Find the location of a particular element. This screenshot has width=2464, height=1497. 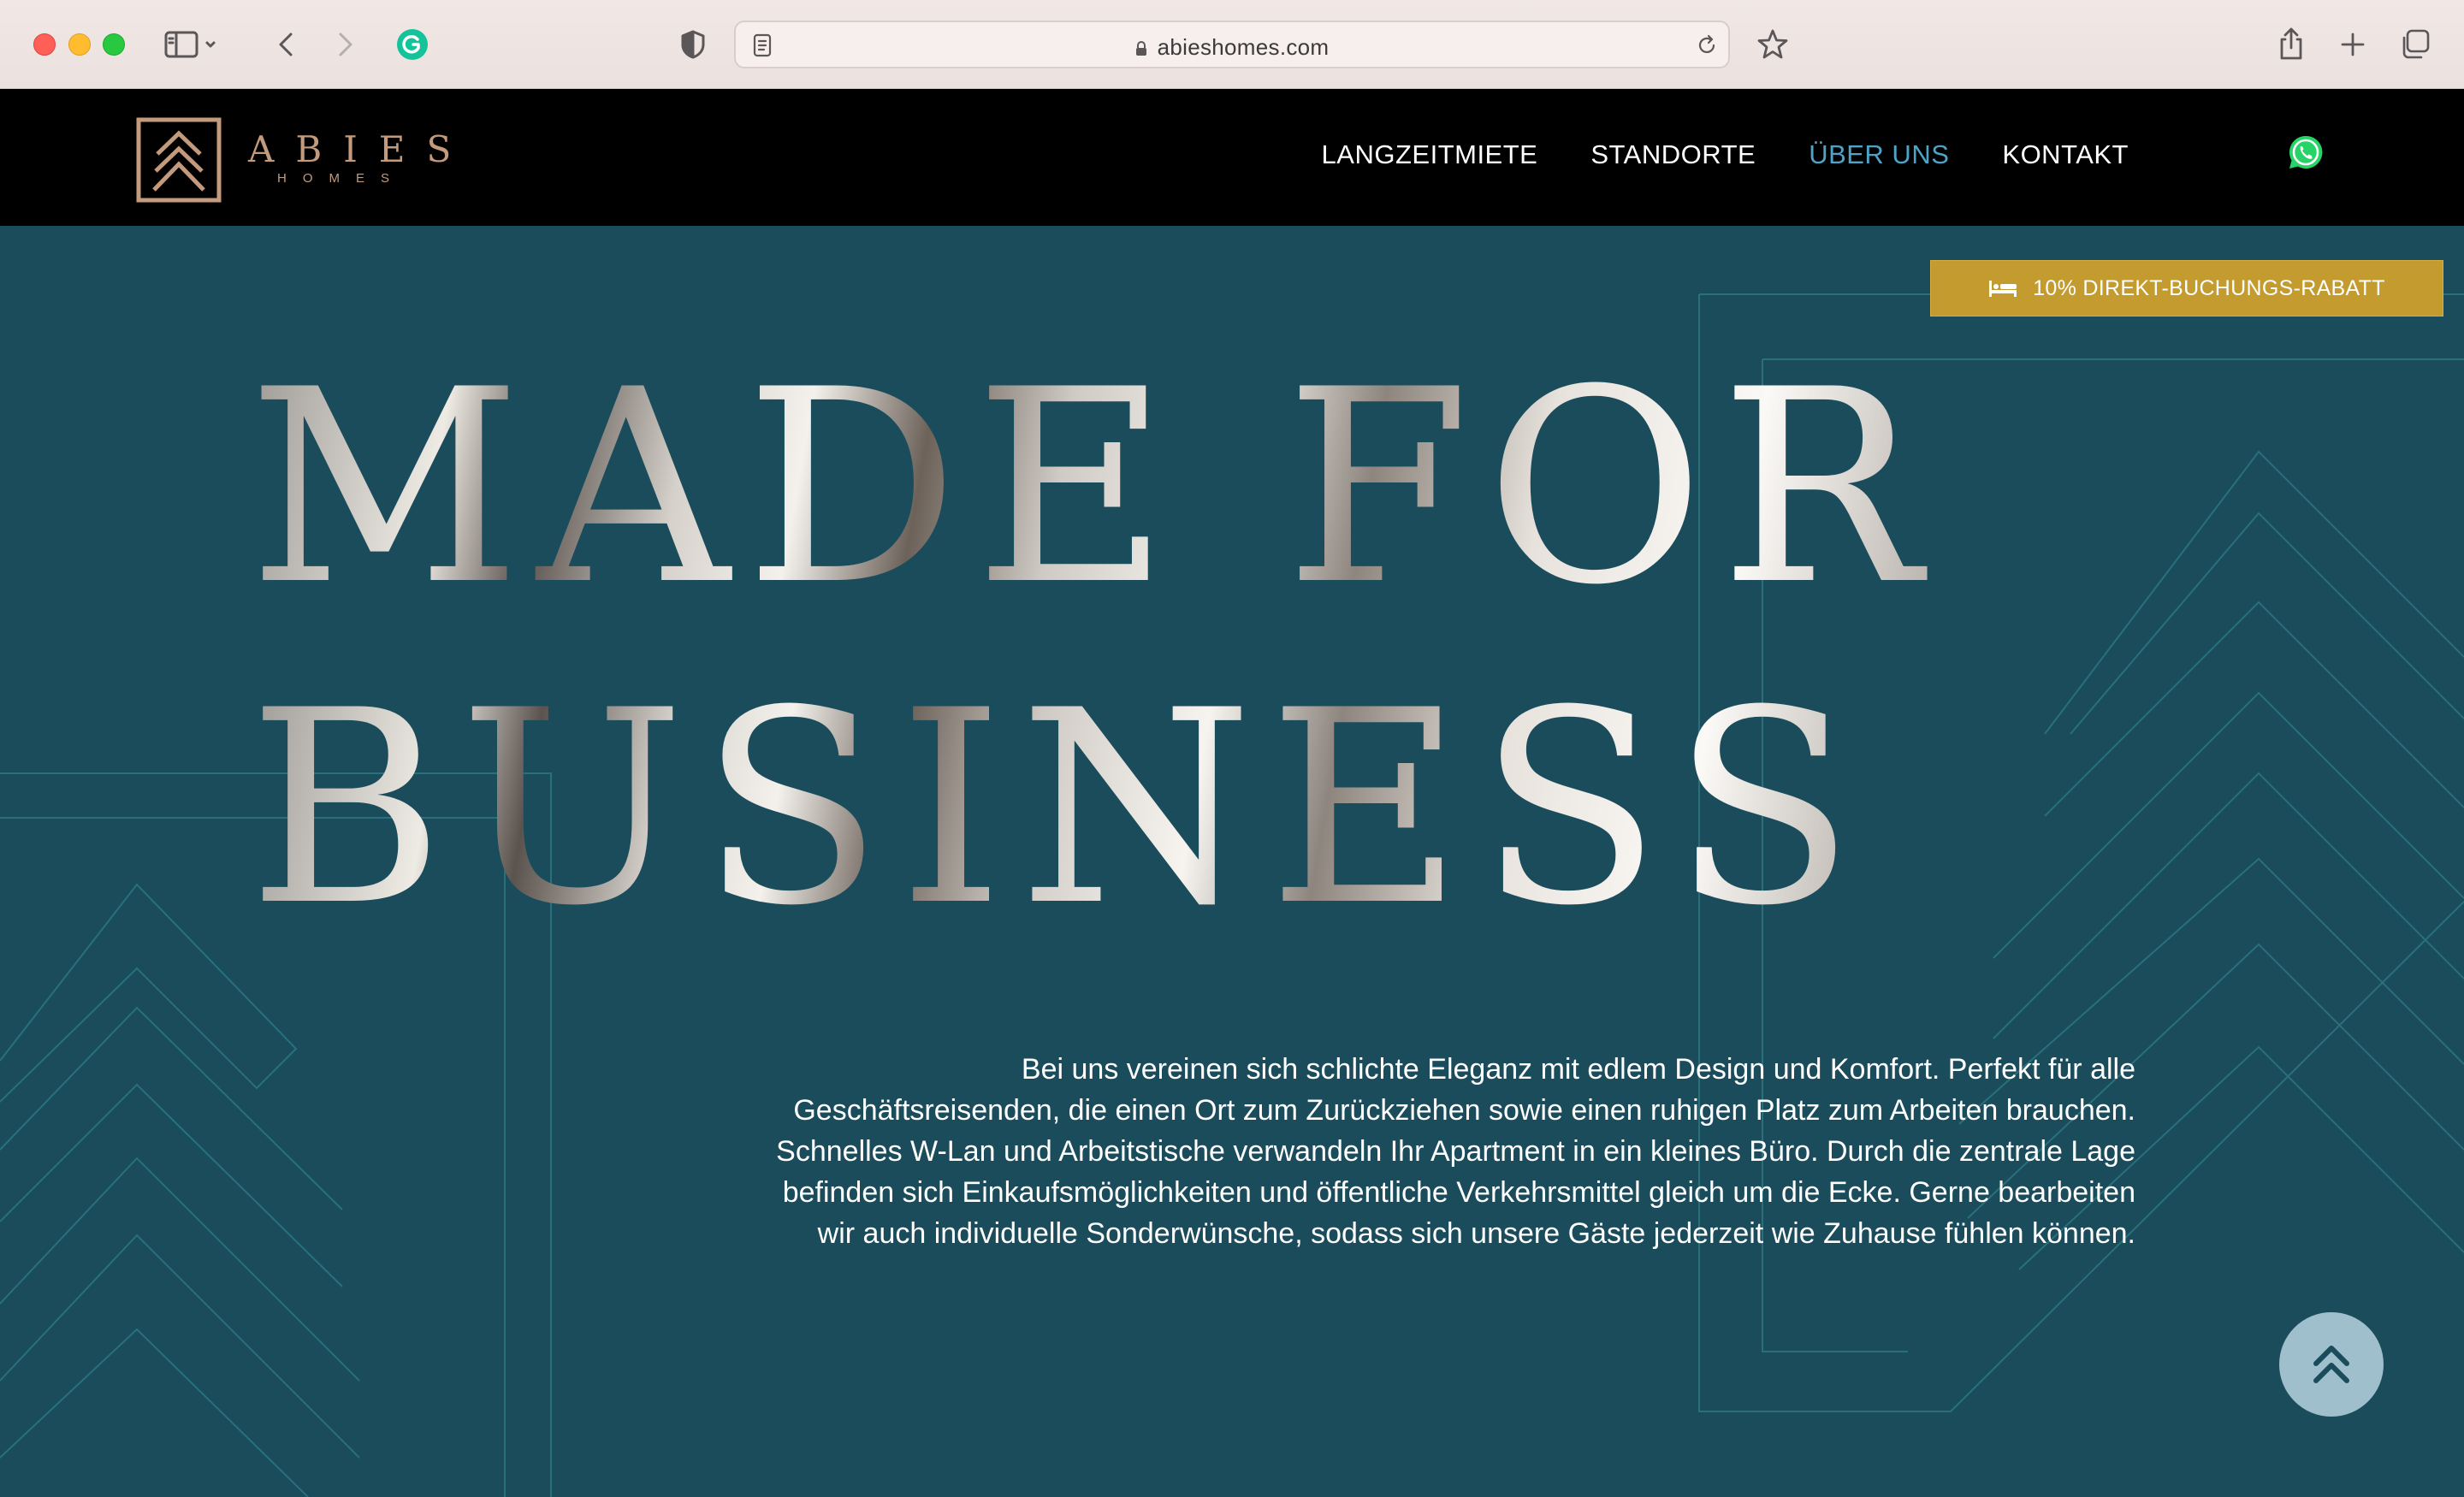

direct-booking-discount-button: 10% DIREKT-BUCHUNGS-RABATT is located at coordinates (2186, 288).